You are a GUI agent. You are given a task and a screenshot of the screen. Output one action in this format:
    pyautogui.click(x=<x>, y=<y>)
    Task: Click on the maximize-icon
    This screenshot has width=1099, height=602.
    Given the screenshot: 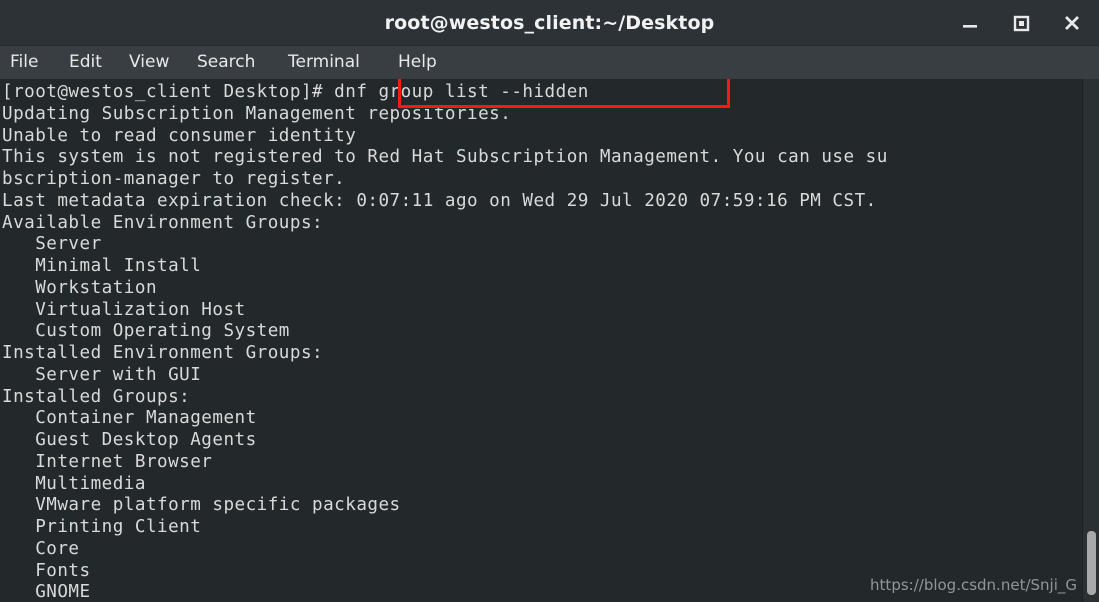 What is the action you would take?
    pyautogui.click(x=1021, y=23)
    